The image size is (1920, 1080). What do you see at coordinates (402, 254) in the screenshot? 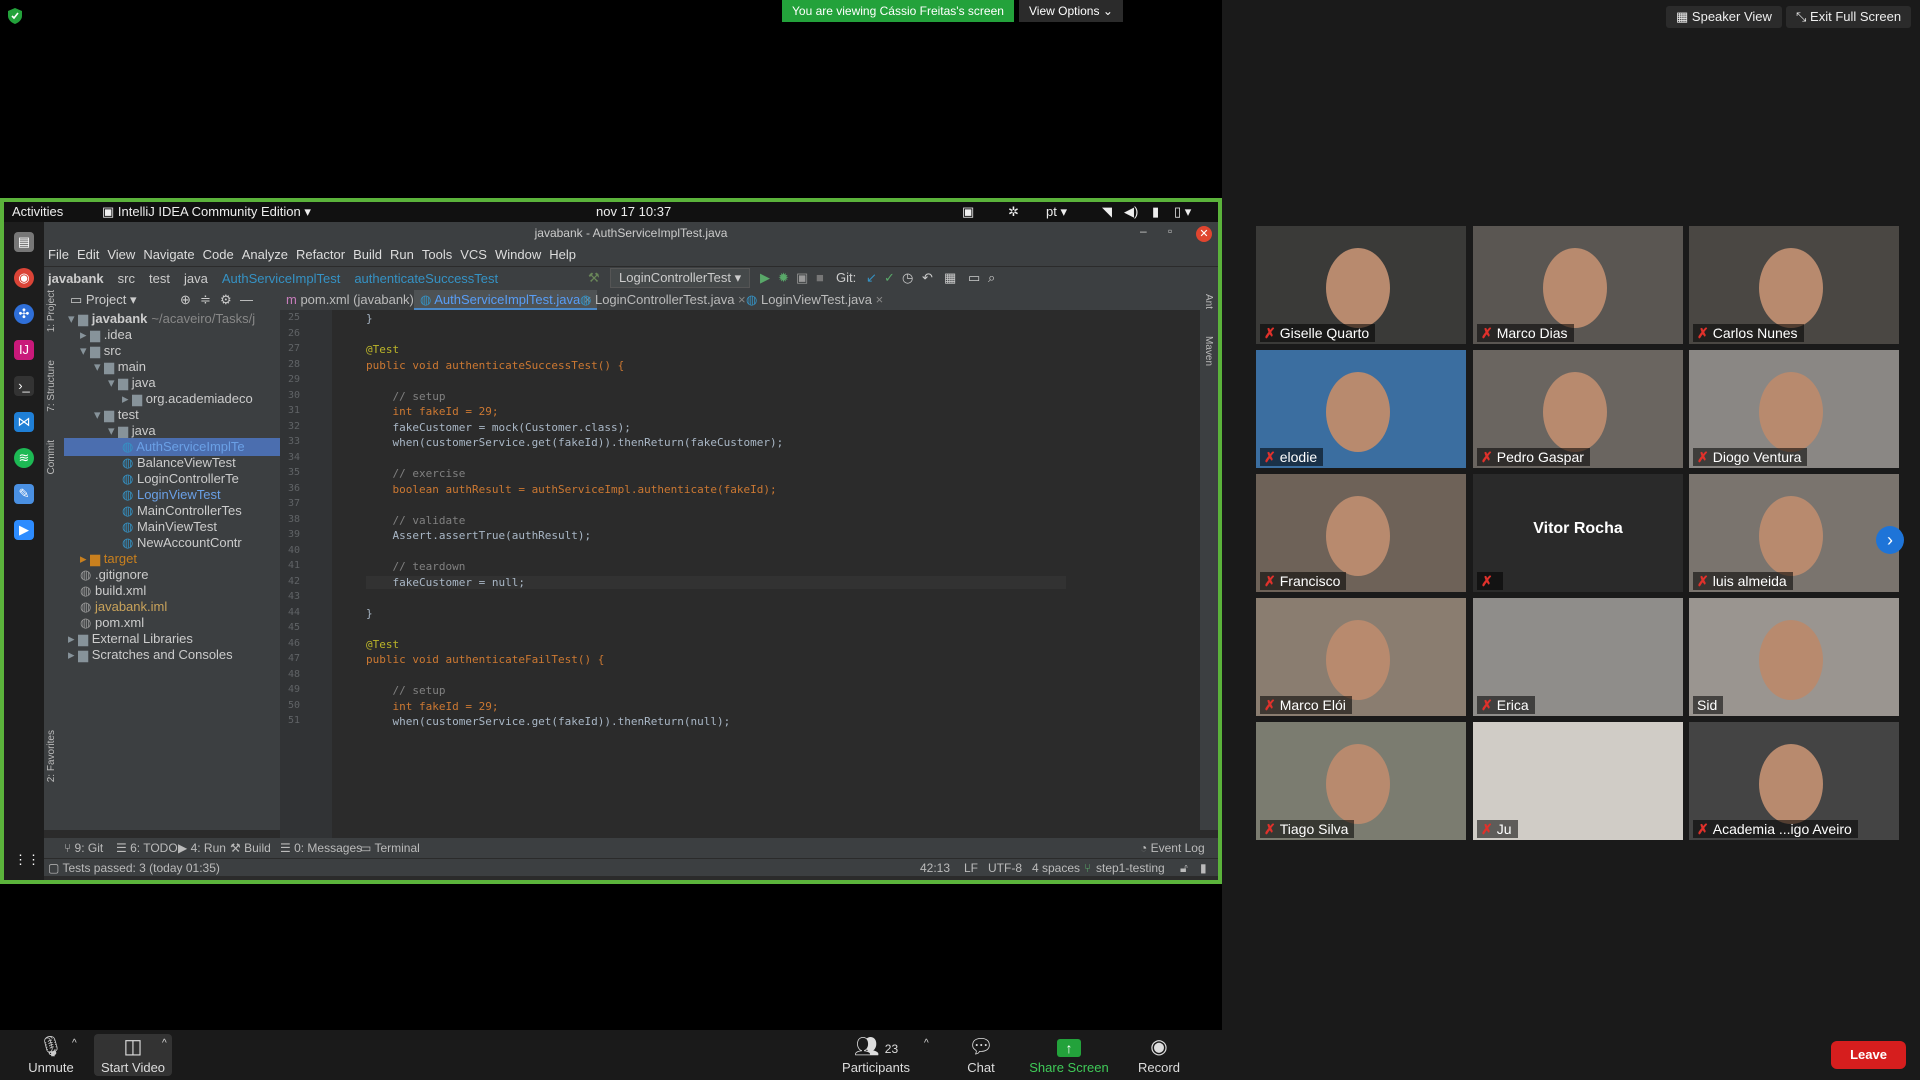
I see `menu-run: Run` at bounding box center [402, 254].